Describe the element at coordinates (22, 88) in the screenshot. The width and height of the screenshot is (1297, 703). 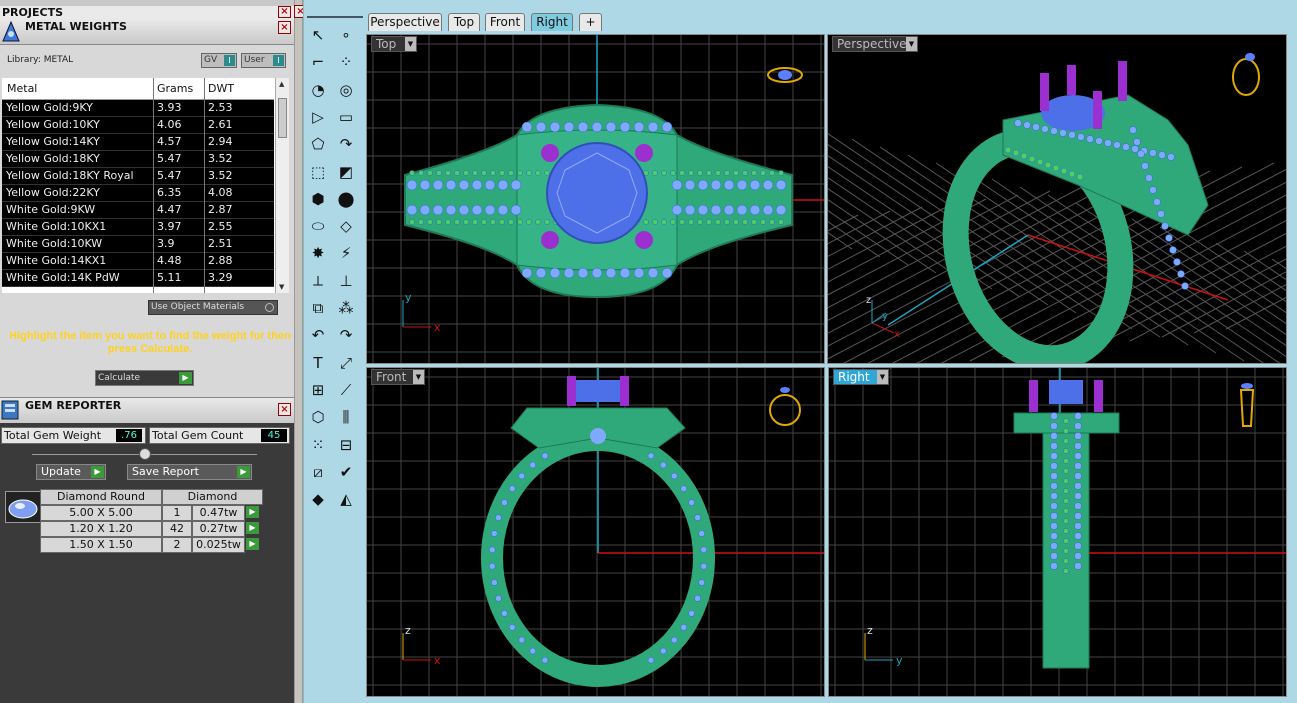
I see `col-metal: Metal` at that location.